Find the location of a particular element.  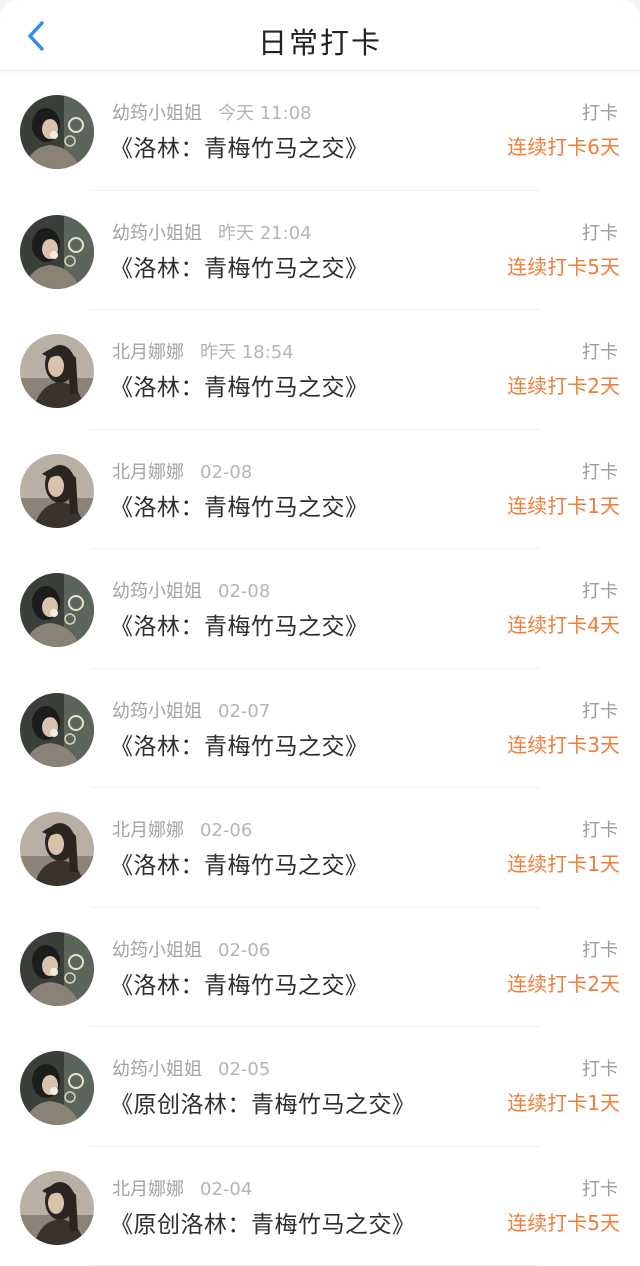

checkin-row: 幼筠小姐姐 02-05 《原创洛林：青梅竹马之交》 打卡 连续打卡1天 is located at coordinates (320, 1087).